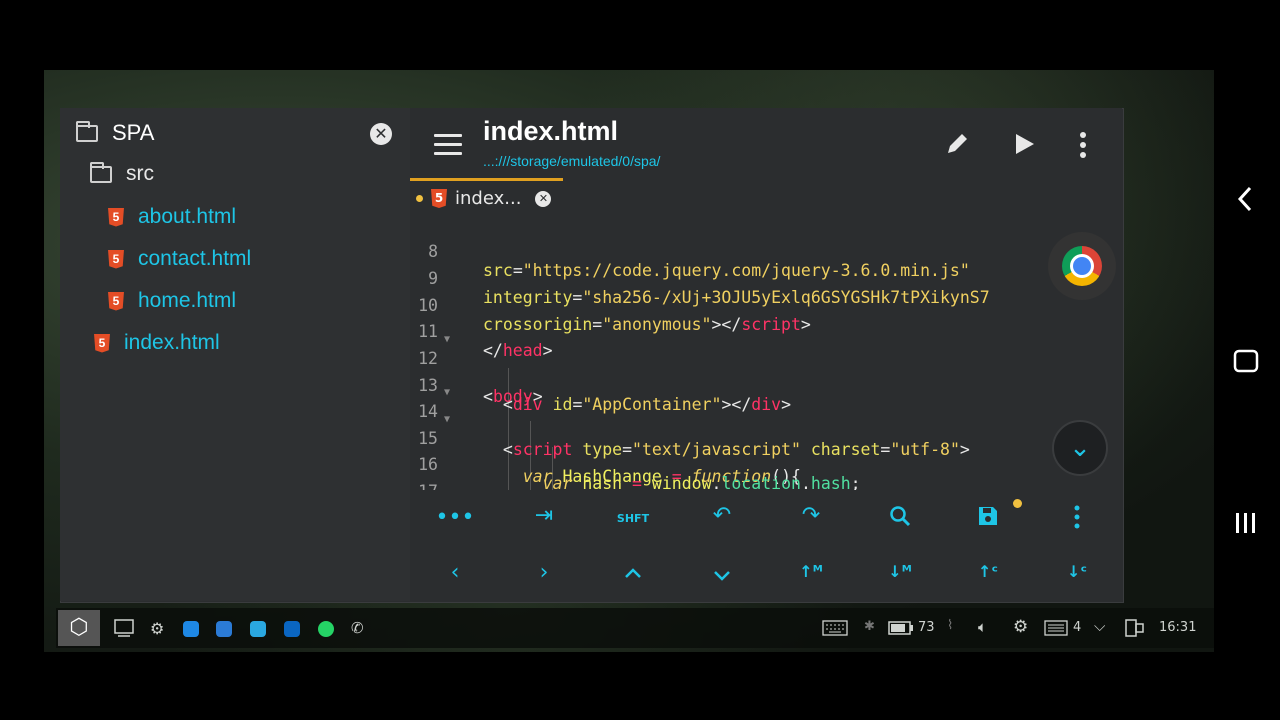 The image size is (1280, 720). I want to click on jump-bottom-c-key: ↓ᶜ, so click(1077, 571).